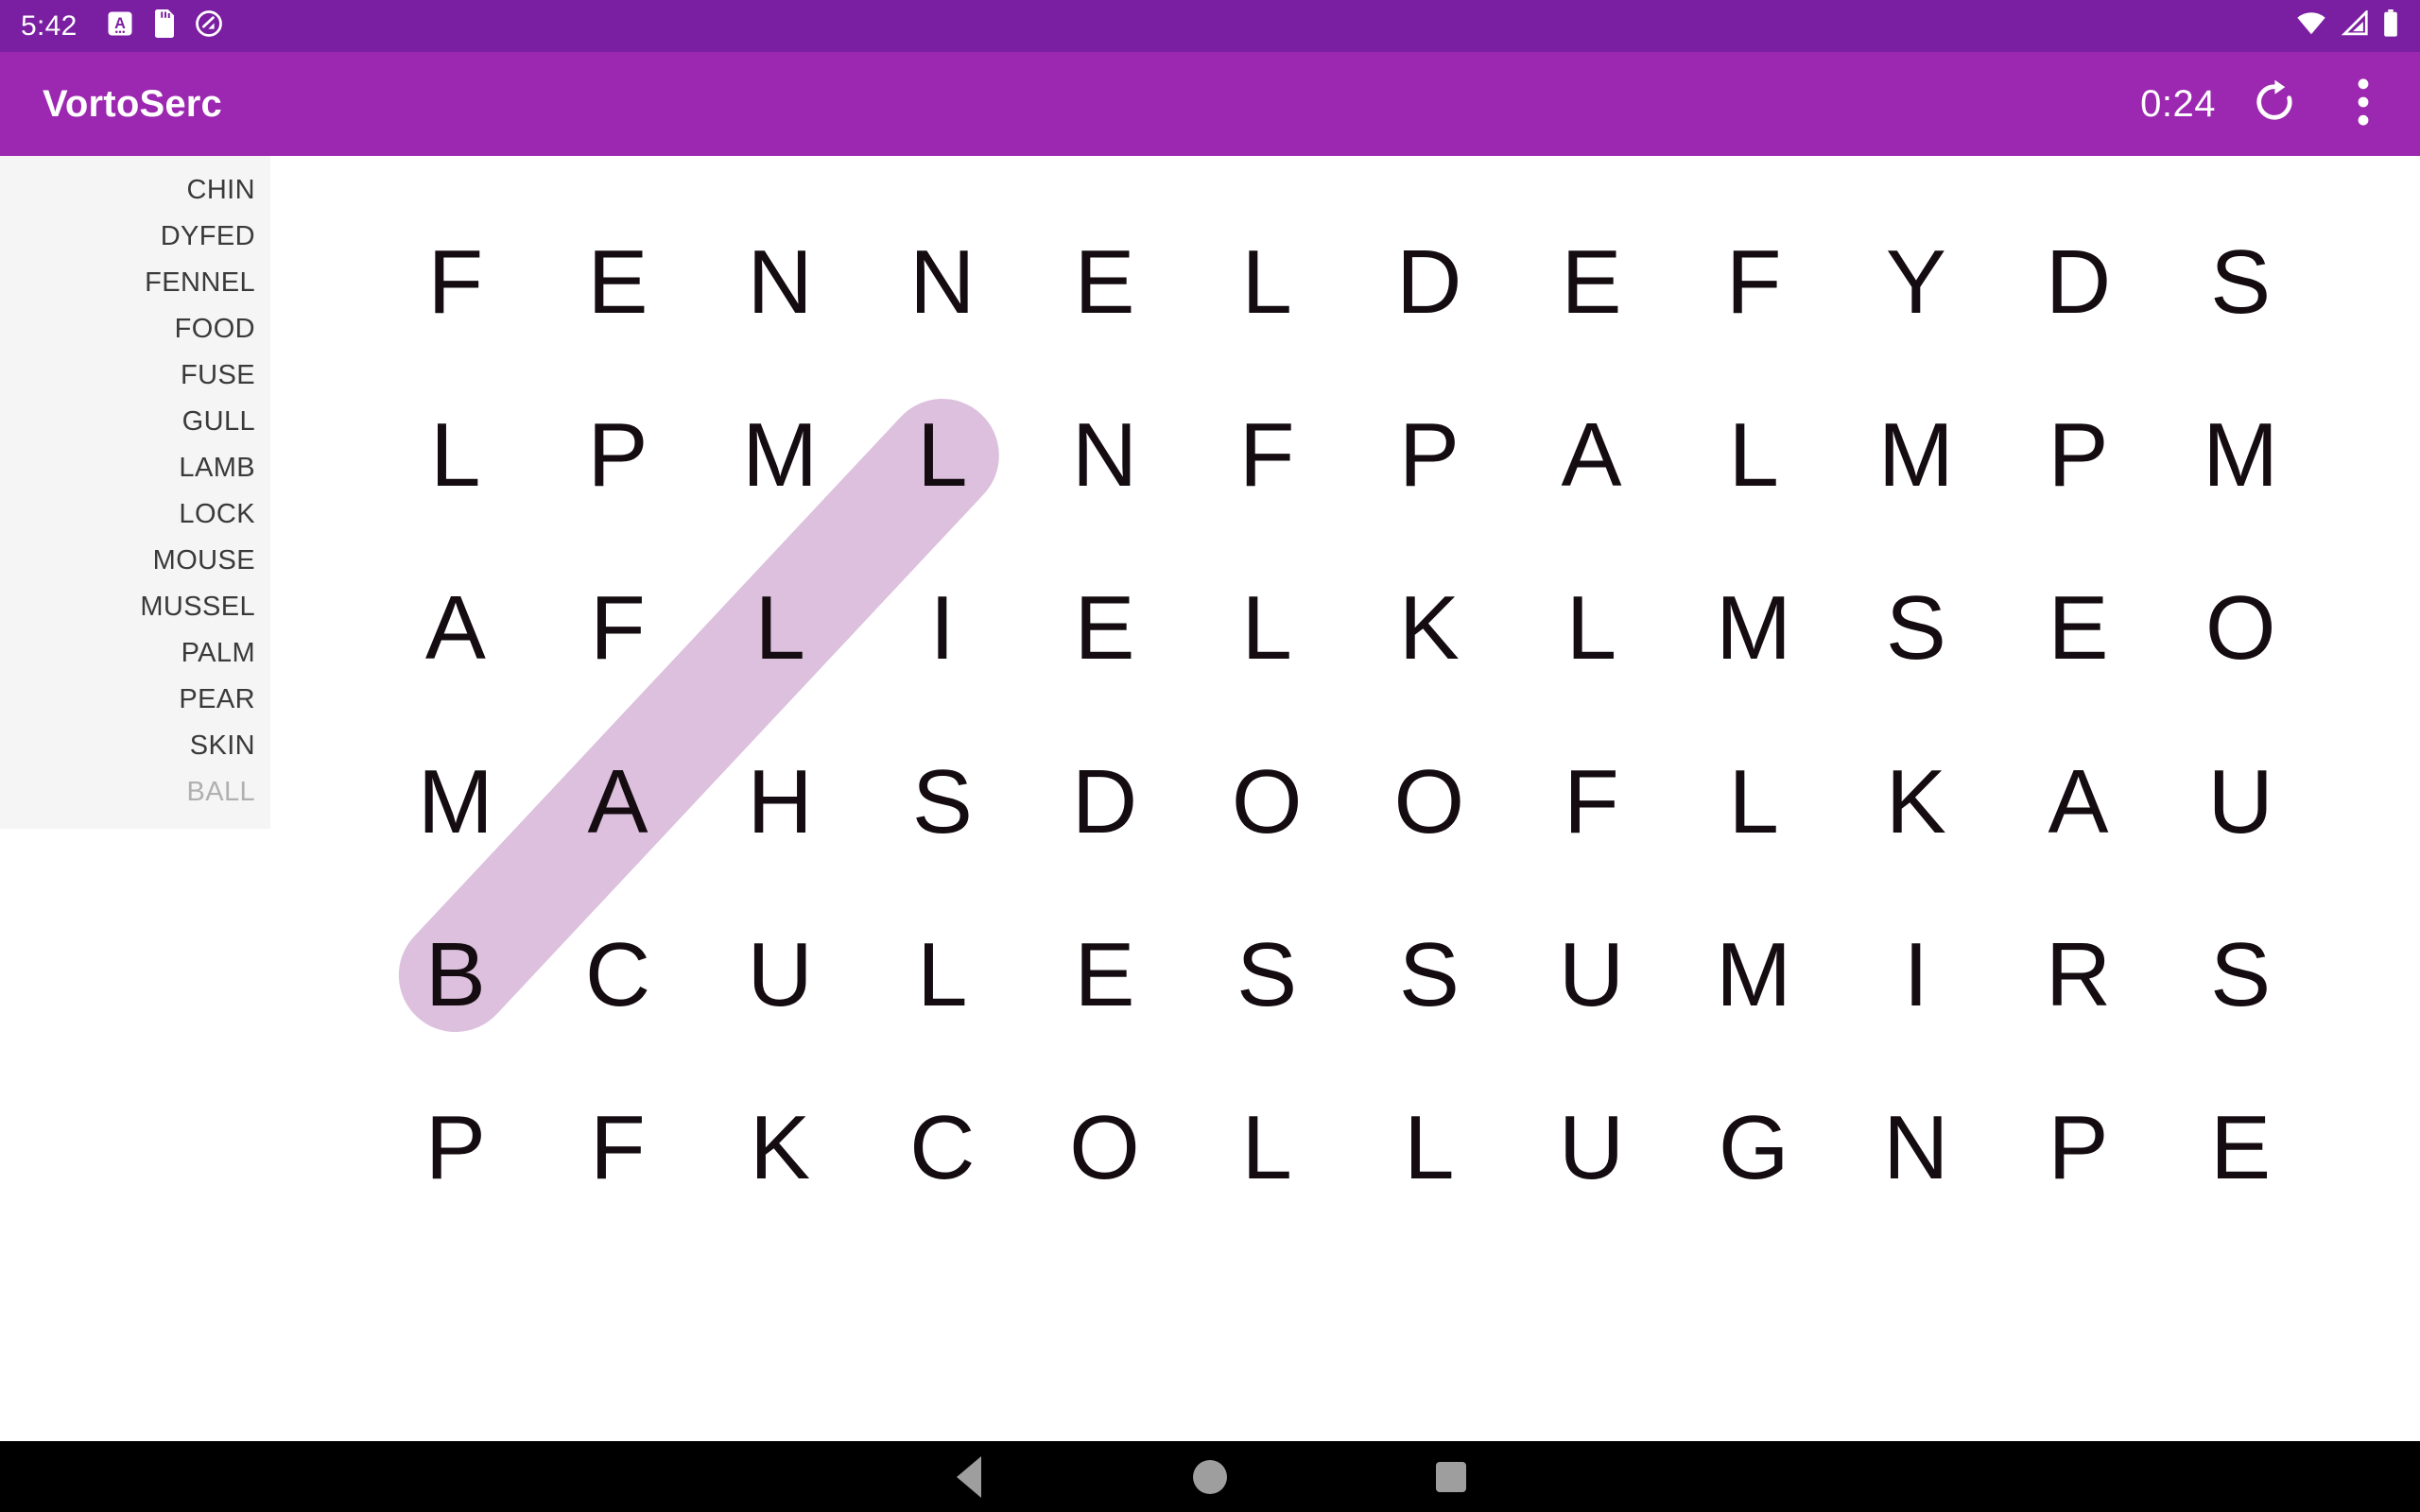 Image resolution: width=2420 pixels, height=1512 pixels. Describe the element at coordinates (200, 282) in the screenshot. I see `word-list-item: FENNEL` at that location.